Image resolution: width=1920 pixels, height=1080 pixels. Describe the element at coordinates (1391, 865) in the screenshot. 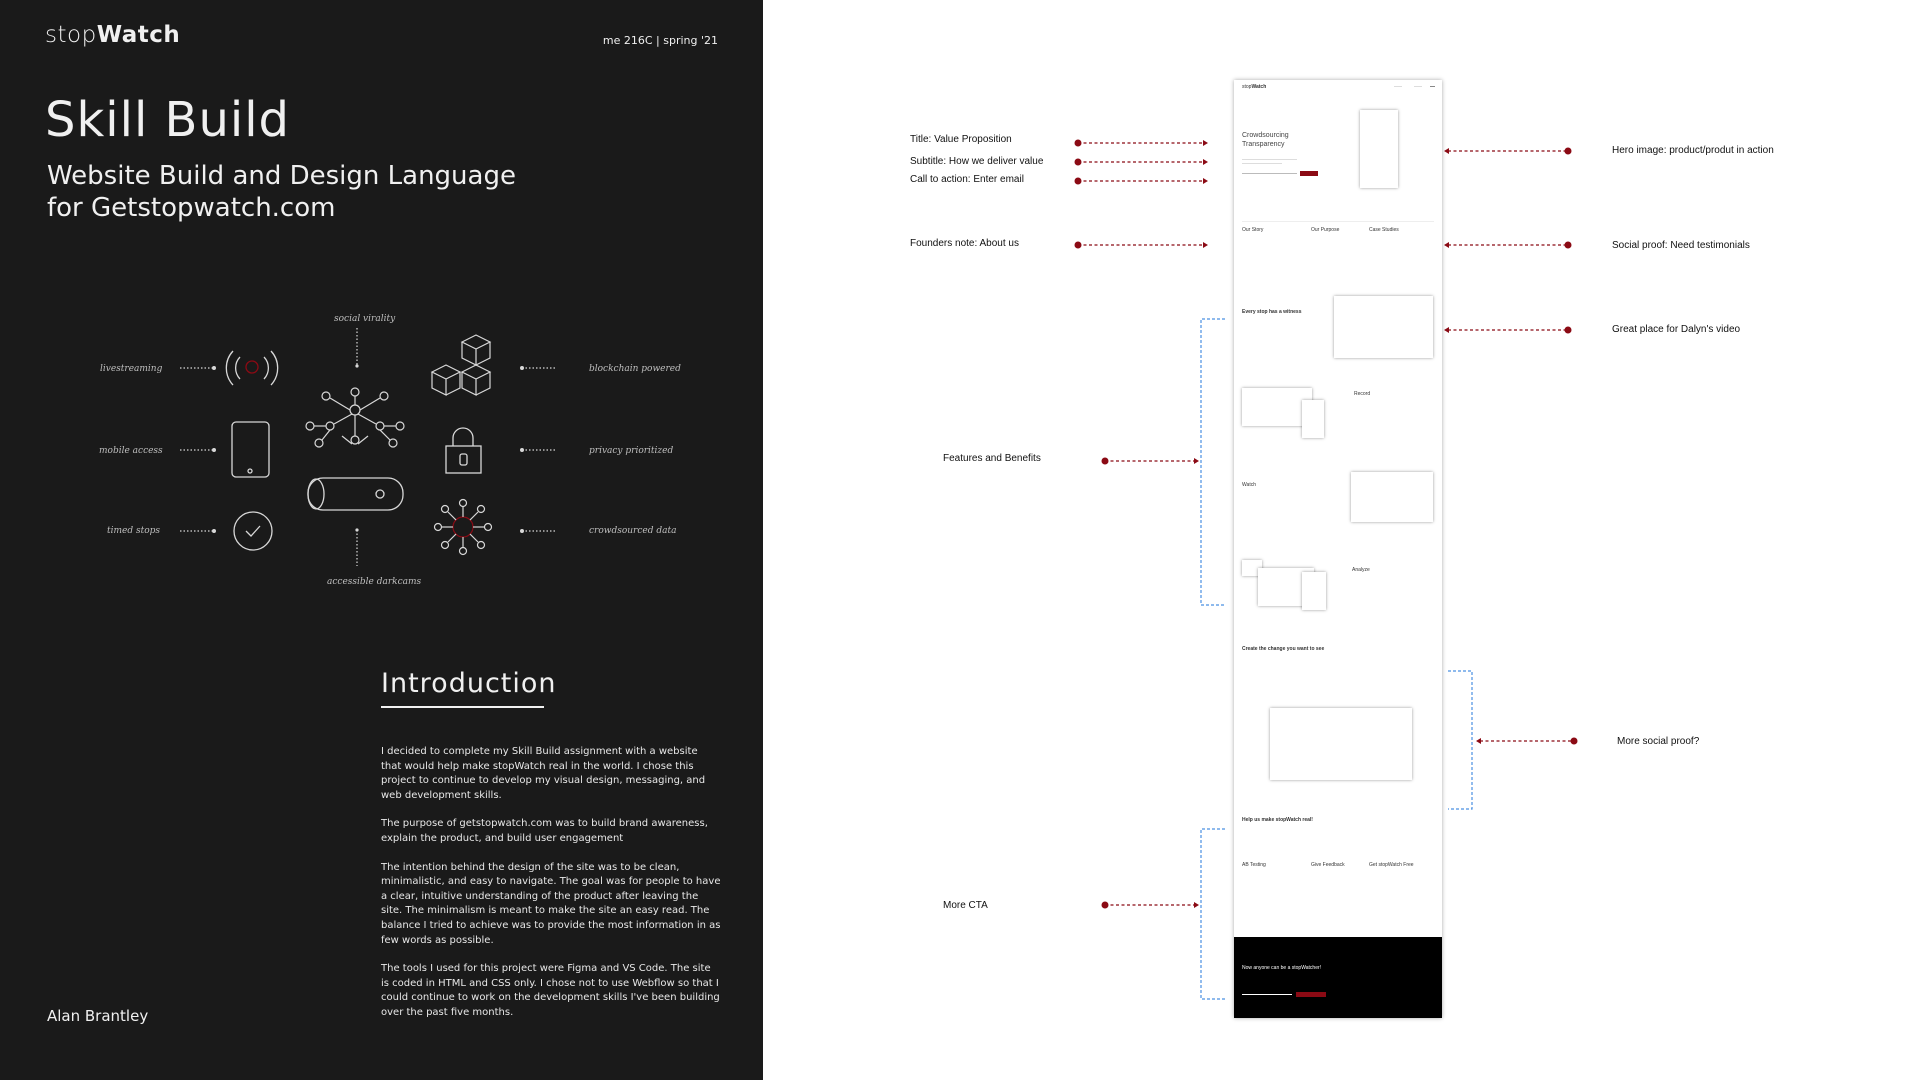

I see `wf-cta-col: Get stopWatch Free` at that location.